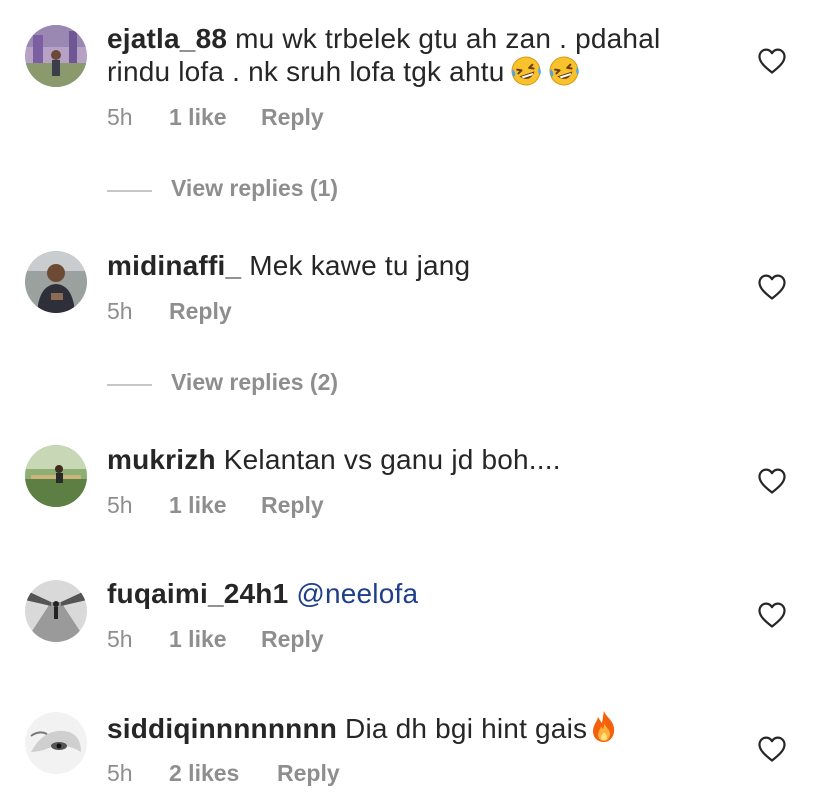  I want to click on comment-text: siddiqinnnnnnnn Dia dh bgi hint gais, so click(407, 727).